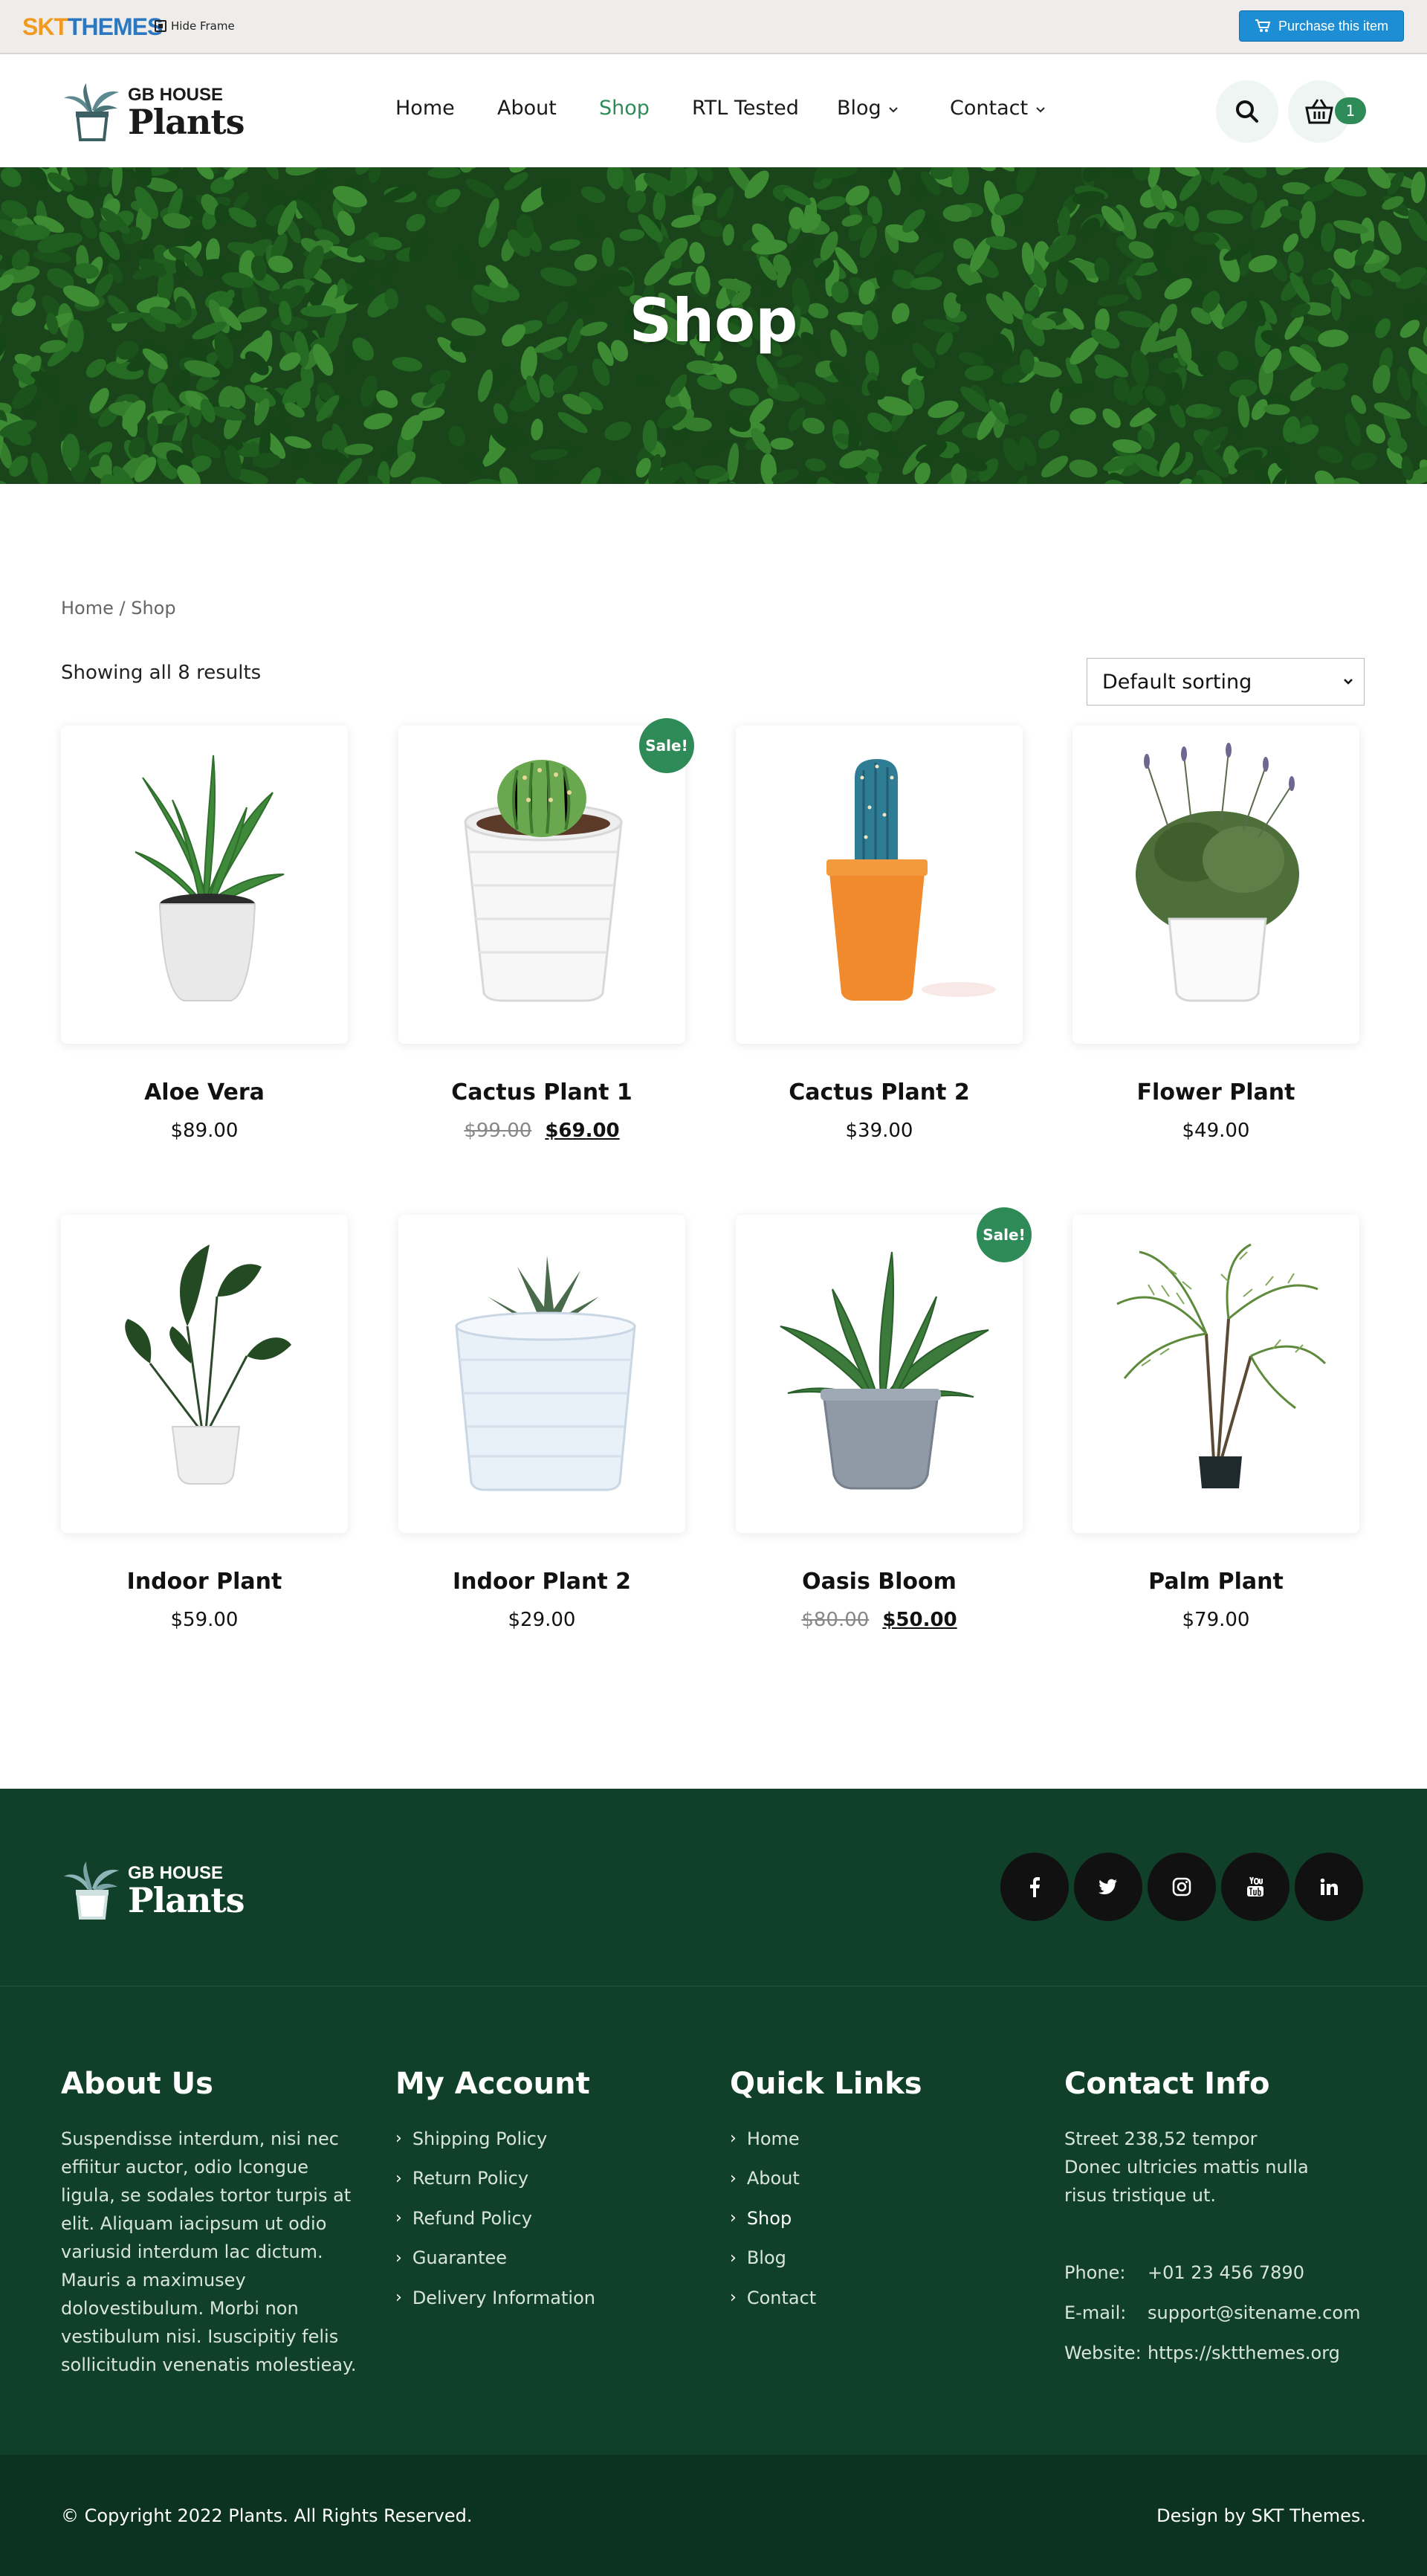 Image resolution: width=1427 pixels, height=2576 pixels. Describe the element at coordinates (826, 2084) in the screenshot. I see `footer-heading: Quick Links` at that location.